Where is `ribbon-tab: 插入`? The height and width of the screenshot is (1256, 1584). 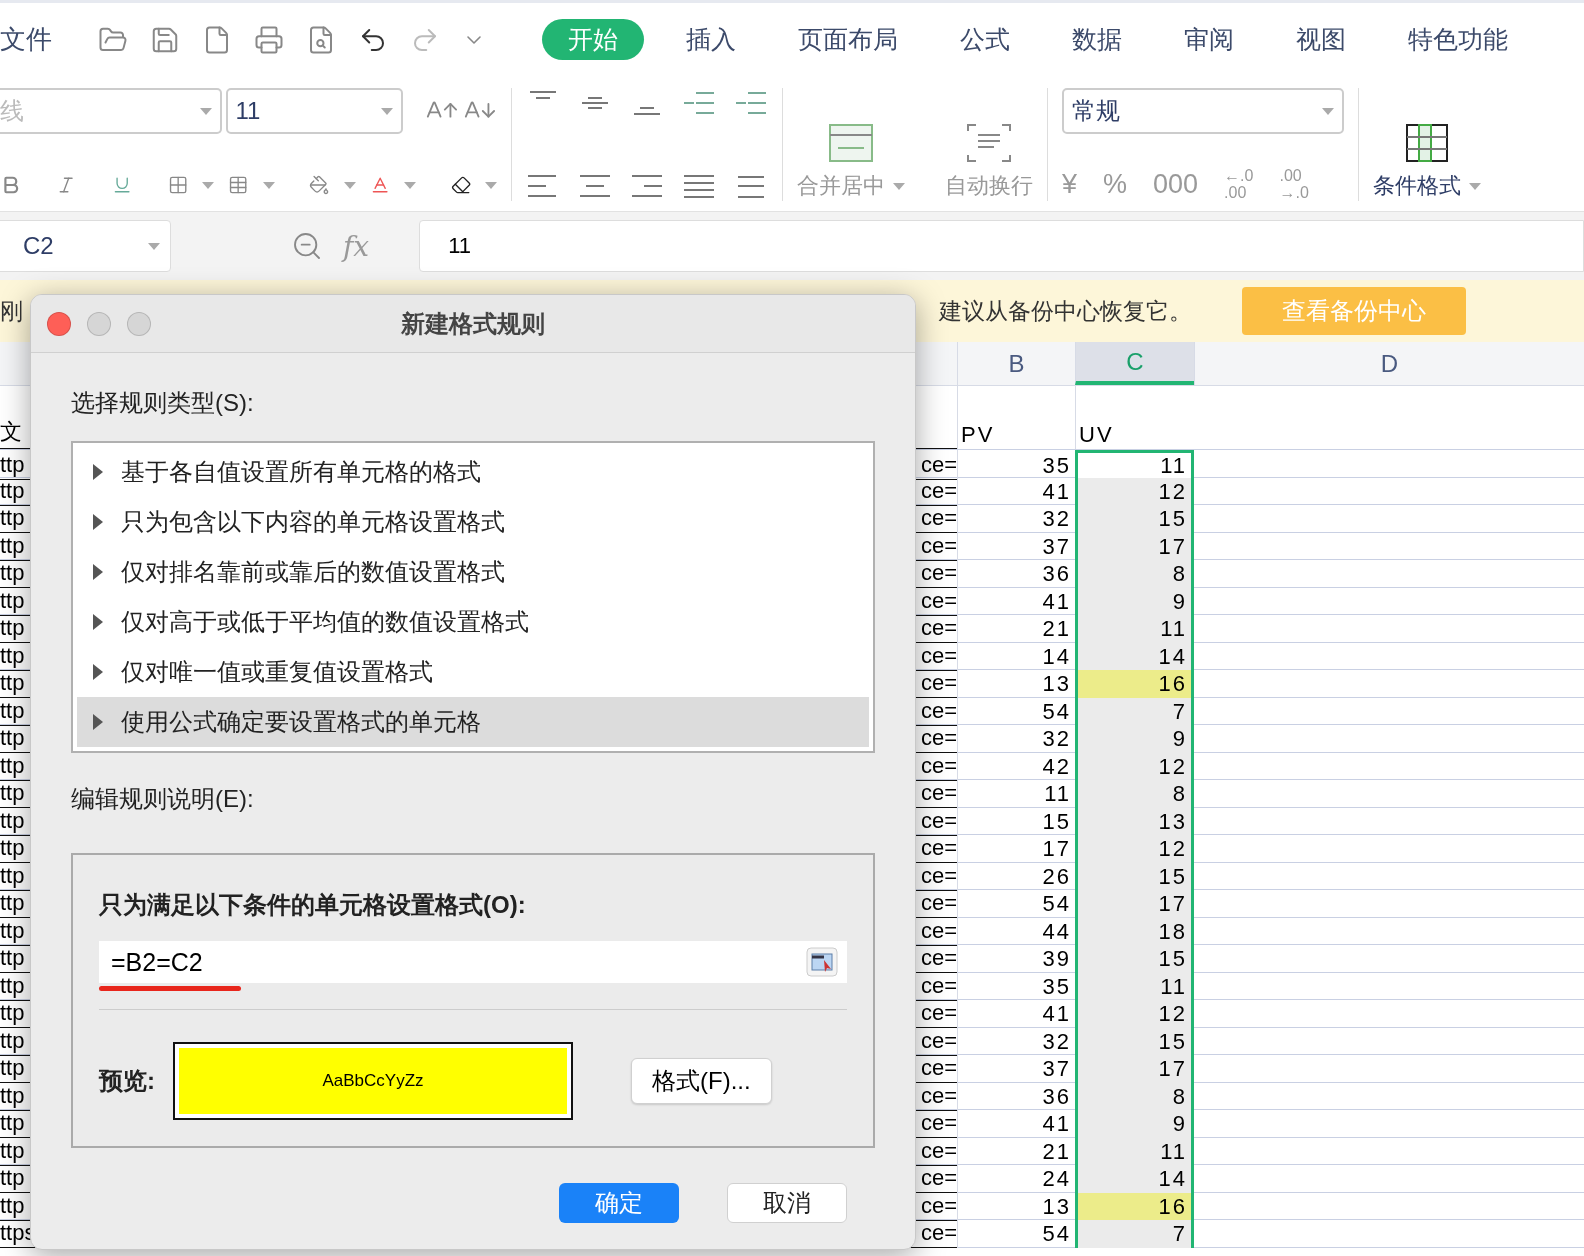 ribbon-tab: 插入 is located at coordinates (711, 39).